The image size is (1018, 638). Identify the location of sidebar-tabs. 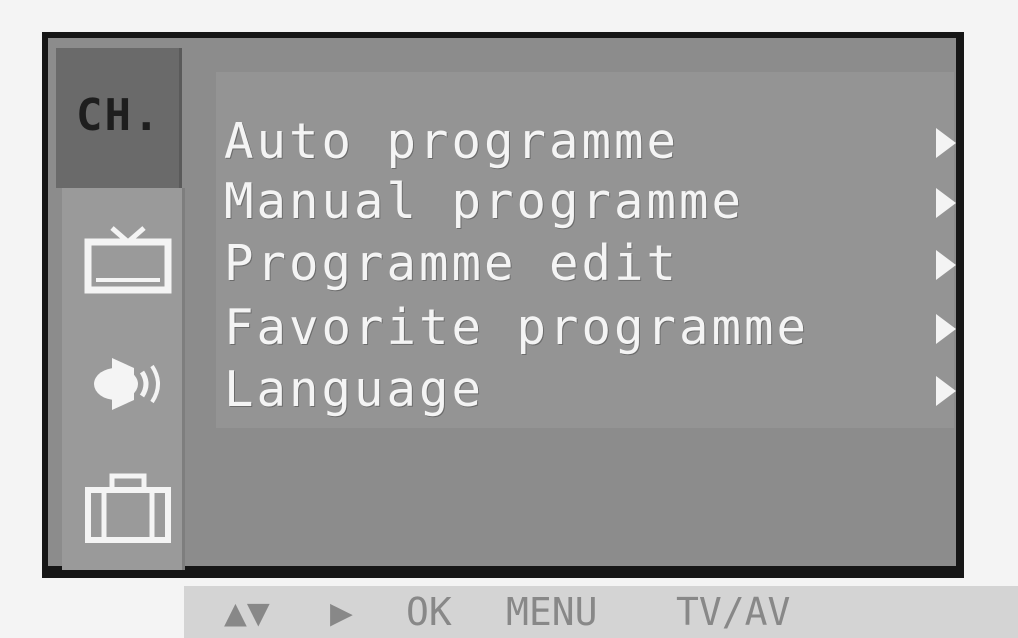
(123, 379).